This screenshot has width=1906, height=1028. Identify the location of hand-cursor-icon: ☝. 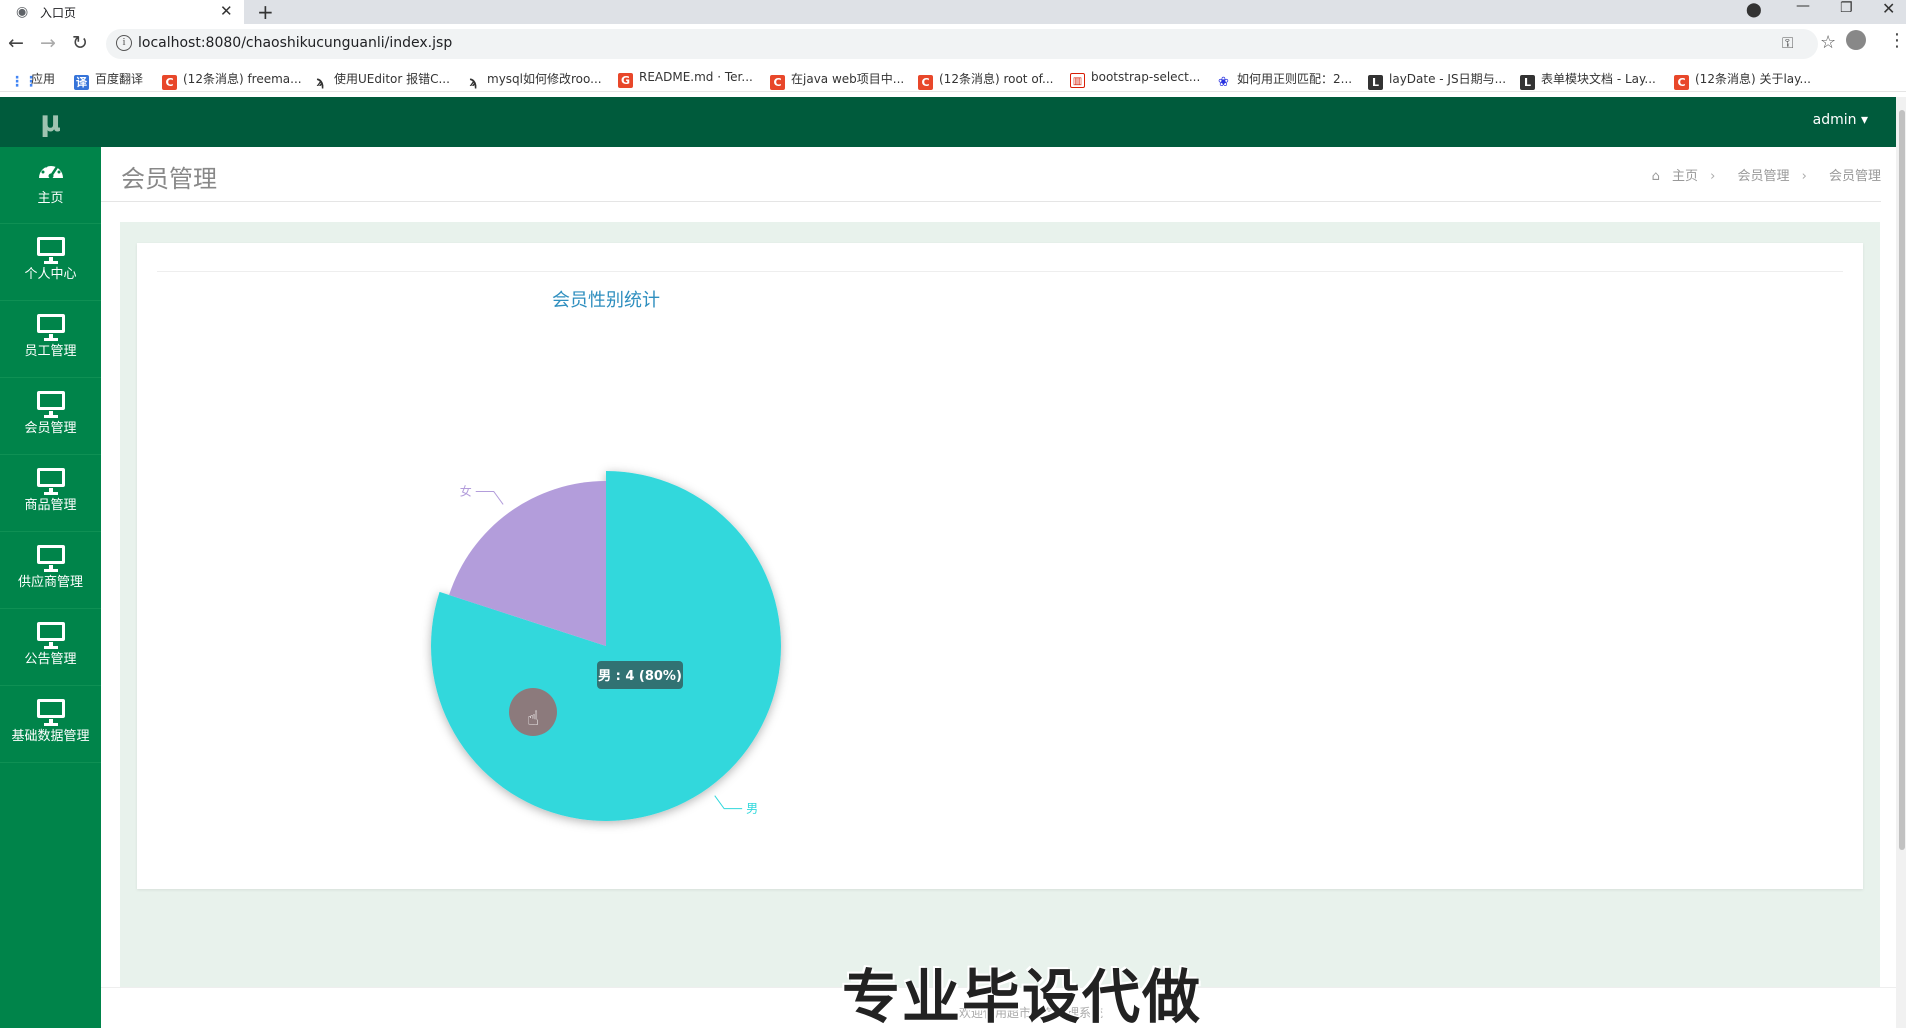
(533, 718).